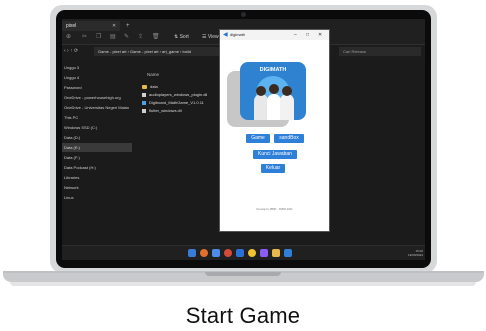 Image resolution: width=486 pixels, height=331 pixels. Describe the element at coordinates (181, 37) in the screenshot. I see `sort-button: ⇅ Sort` at that location.